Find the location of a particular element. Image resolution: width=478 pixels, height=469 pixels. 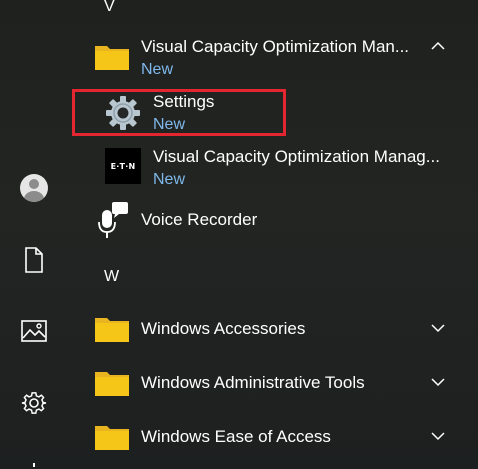

app-voice-recorder: Voice Recorder is located at coordinates (282, 221).